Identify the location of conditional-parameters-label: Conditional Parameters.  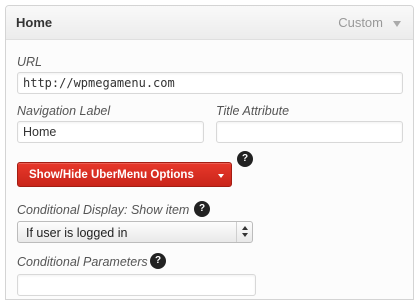
(82, 262).